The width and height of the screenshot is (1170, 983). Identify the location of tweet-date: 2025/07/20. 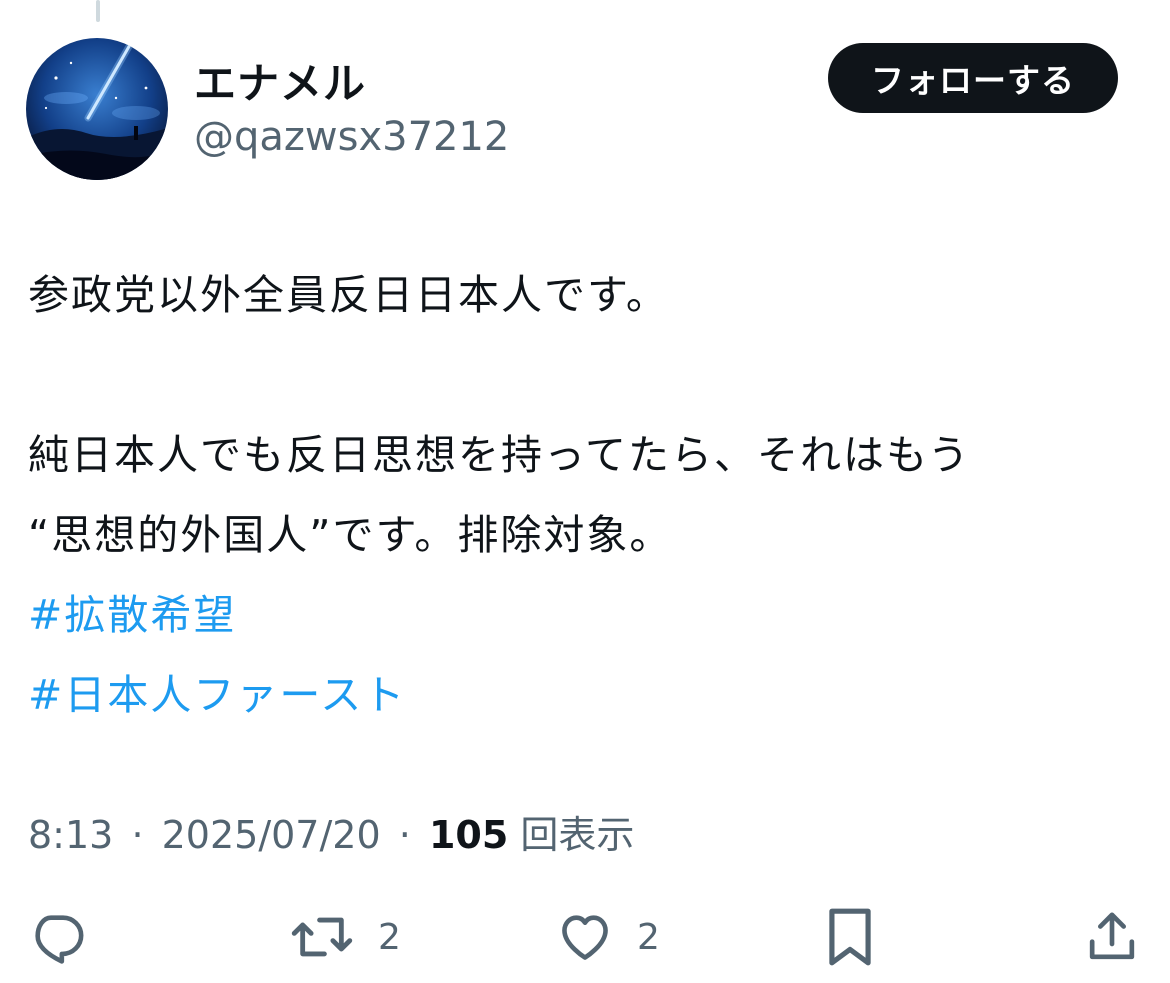
(271, 835).